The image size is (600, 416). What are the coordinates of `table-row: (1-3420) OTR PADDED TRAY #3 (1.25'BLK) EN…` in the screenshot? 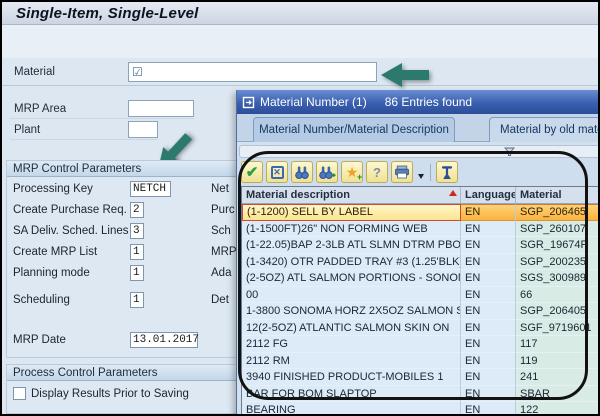 It's located at (420, 261).